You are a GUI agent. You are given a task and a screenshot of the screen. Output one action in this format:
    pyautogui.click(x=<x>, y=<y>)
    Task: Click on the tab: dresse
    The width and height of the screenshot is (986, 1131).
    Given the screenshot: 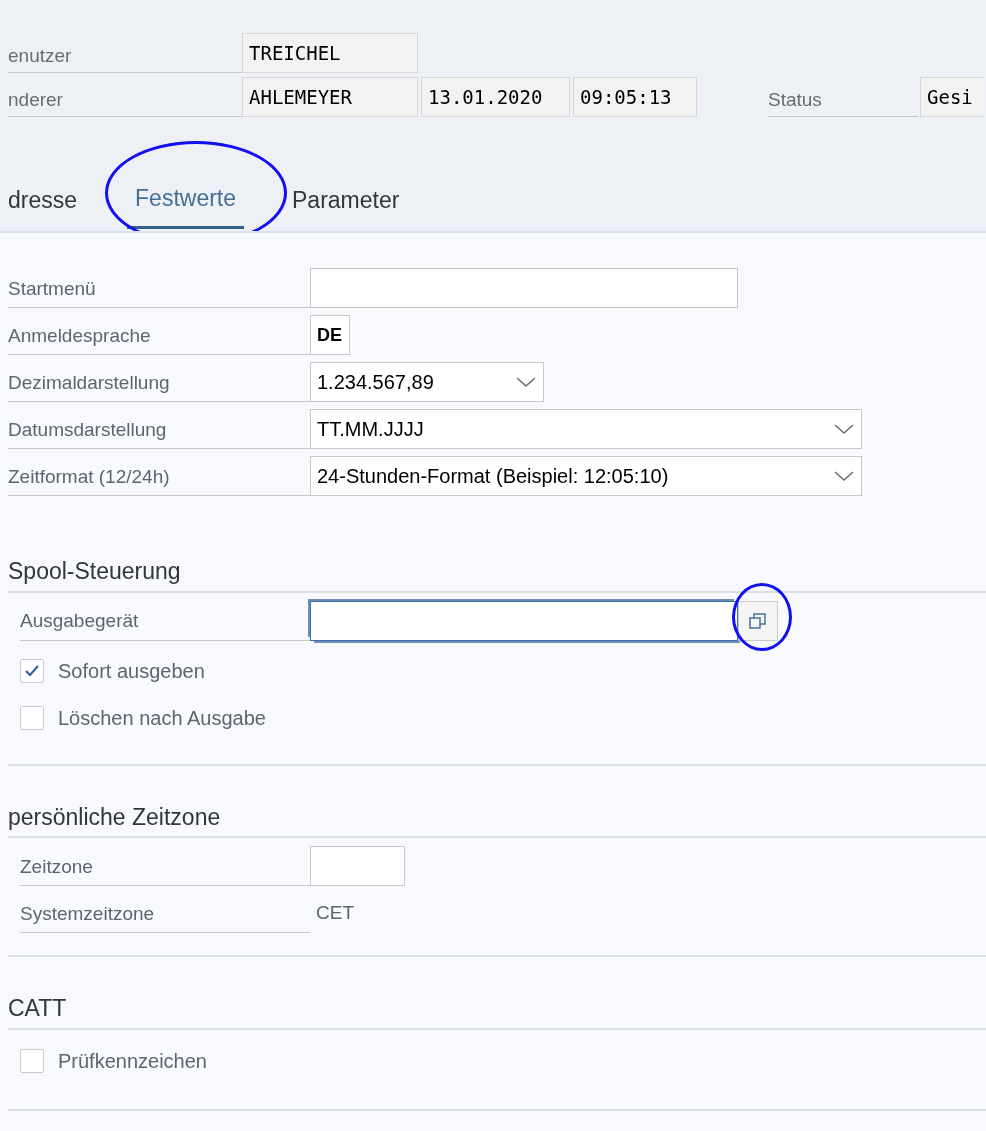 What is the action you would take?
    pyautogui.click(x=47, y=200)
    